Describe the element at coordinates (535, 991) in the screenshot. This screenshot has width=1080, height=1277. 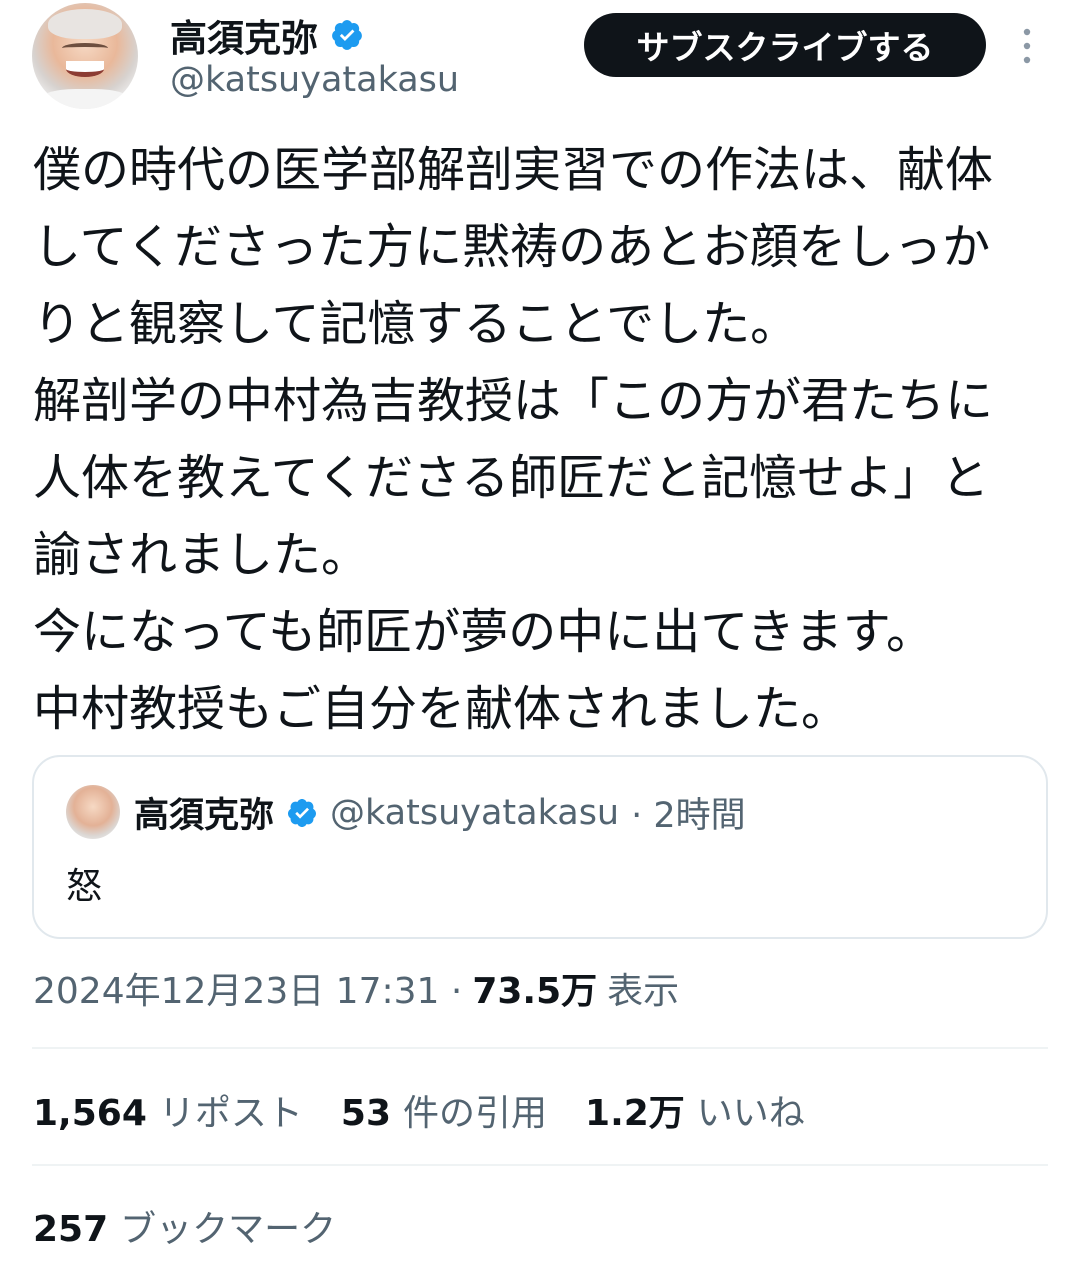
I see `views-count: 73.5万` at that location.